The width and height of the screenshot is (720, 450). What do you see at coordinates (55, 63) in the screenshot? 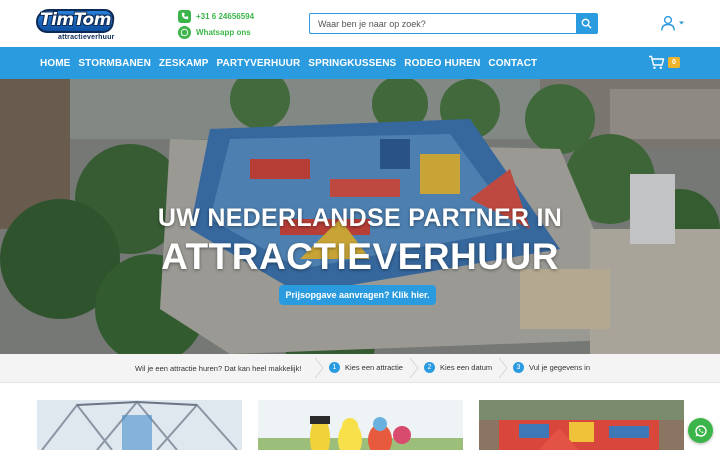
I see `nav-item-home: HOME` at bounding box center [55, 63].